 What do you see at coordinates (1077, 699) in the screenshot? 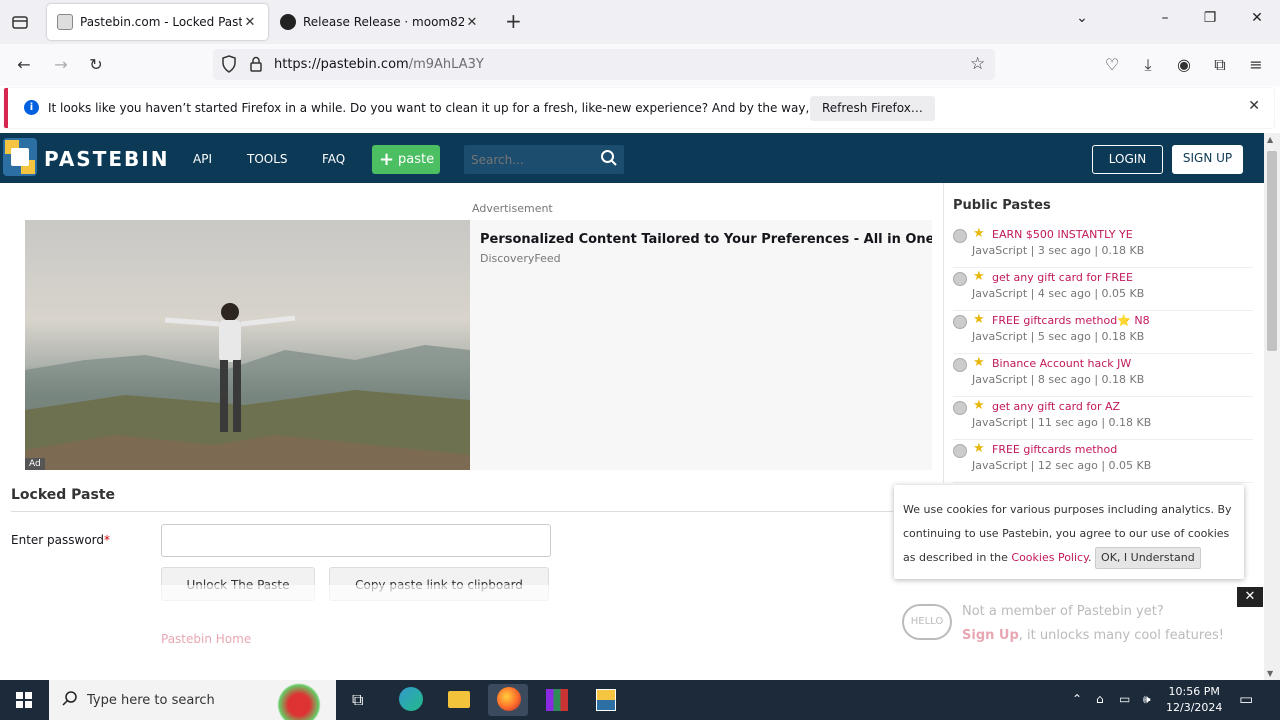
I see `show-hidden-icons: ⌃` at bounding box center [1077, 699].